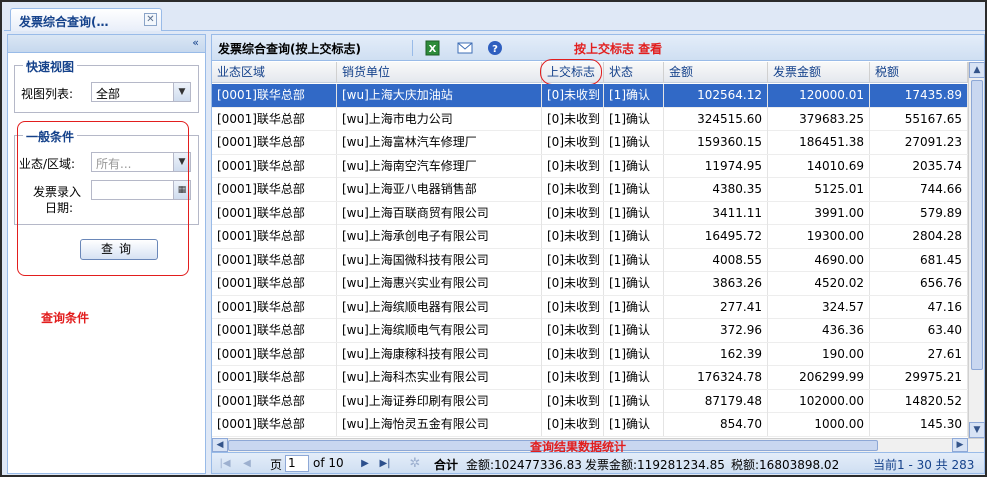 Image resolution: width=987 pixels, height=477 pixels. Describe the element at coordinates (415, 463) in the screenshot. I see `refresh-icon: ✲` at that location.